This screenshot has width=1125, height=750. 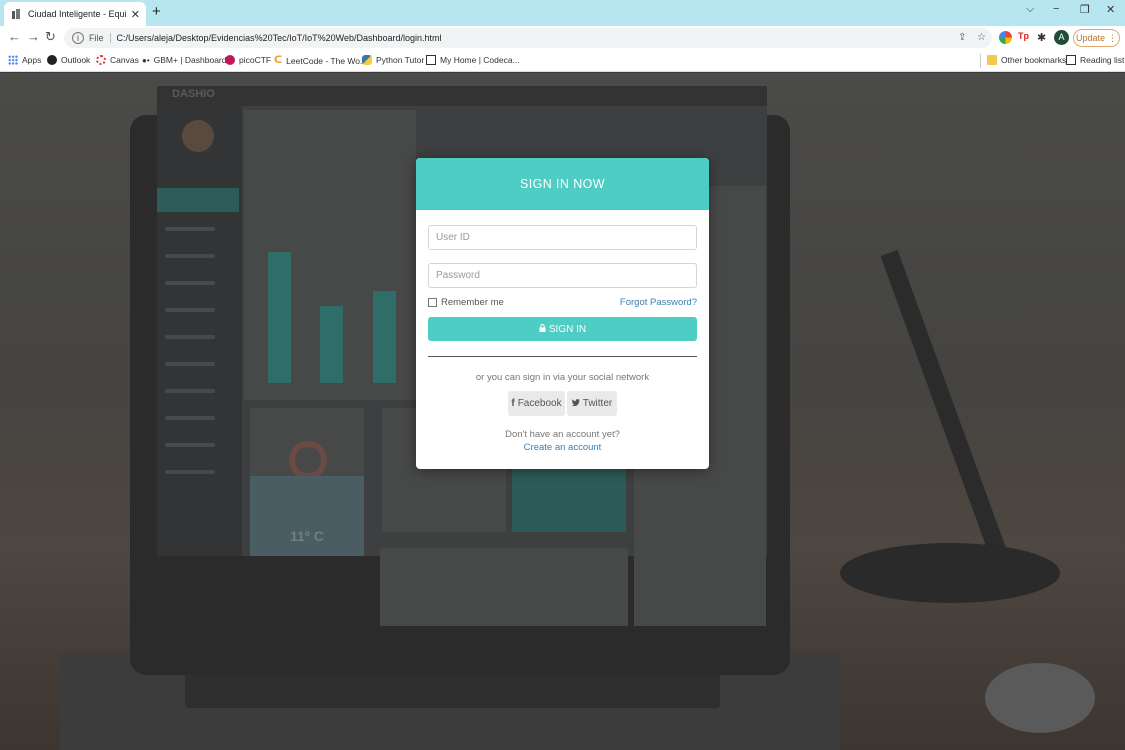 I want to click on twitter-button: Twitter, so click(x=592, y=403).